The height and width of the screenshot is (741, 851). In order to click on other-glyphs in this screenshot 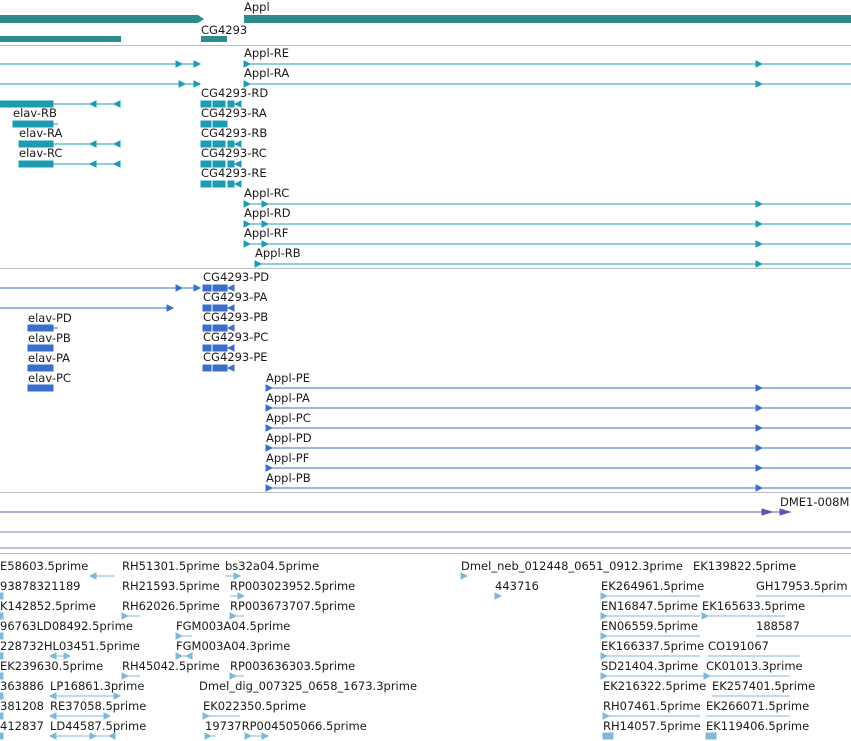, I will do `click(425, 528)`.